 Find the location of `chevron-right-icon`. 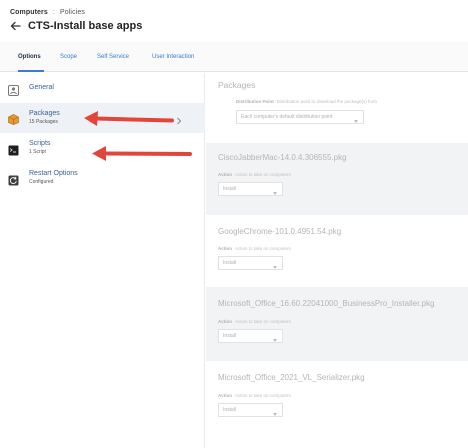

chevron-right-icon is located at coordinates (179, 118).